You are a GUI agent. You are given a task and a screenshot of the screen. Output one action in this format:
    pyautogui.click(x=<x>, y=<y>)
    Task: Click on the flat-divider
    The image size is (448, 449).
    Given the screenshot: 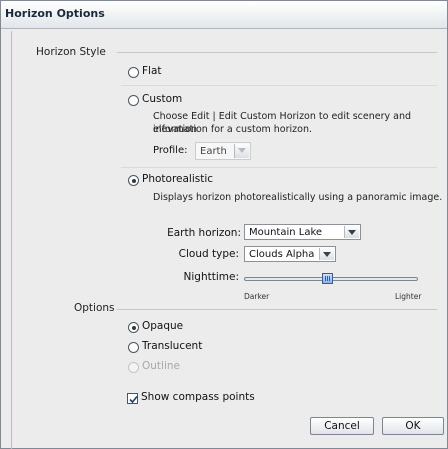 What is the action you would take?
    pyautogui.click(x=279, y=85)
    